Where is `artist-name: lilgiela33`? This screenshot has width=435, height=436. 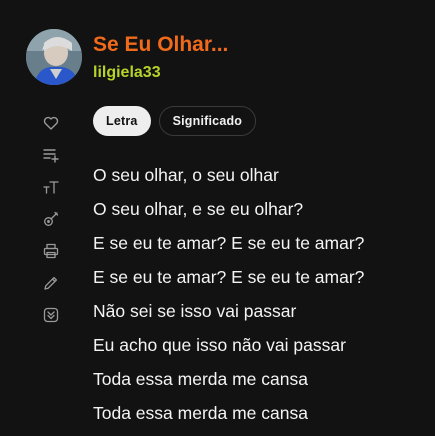 artist-name: lilgiela33 is located at coordinates (127, 73).